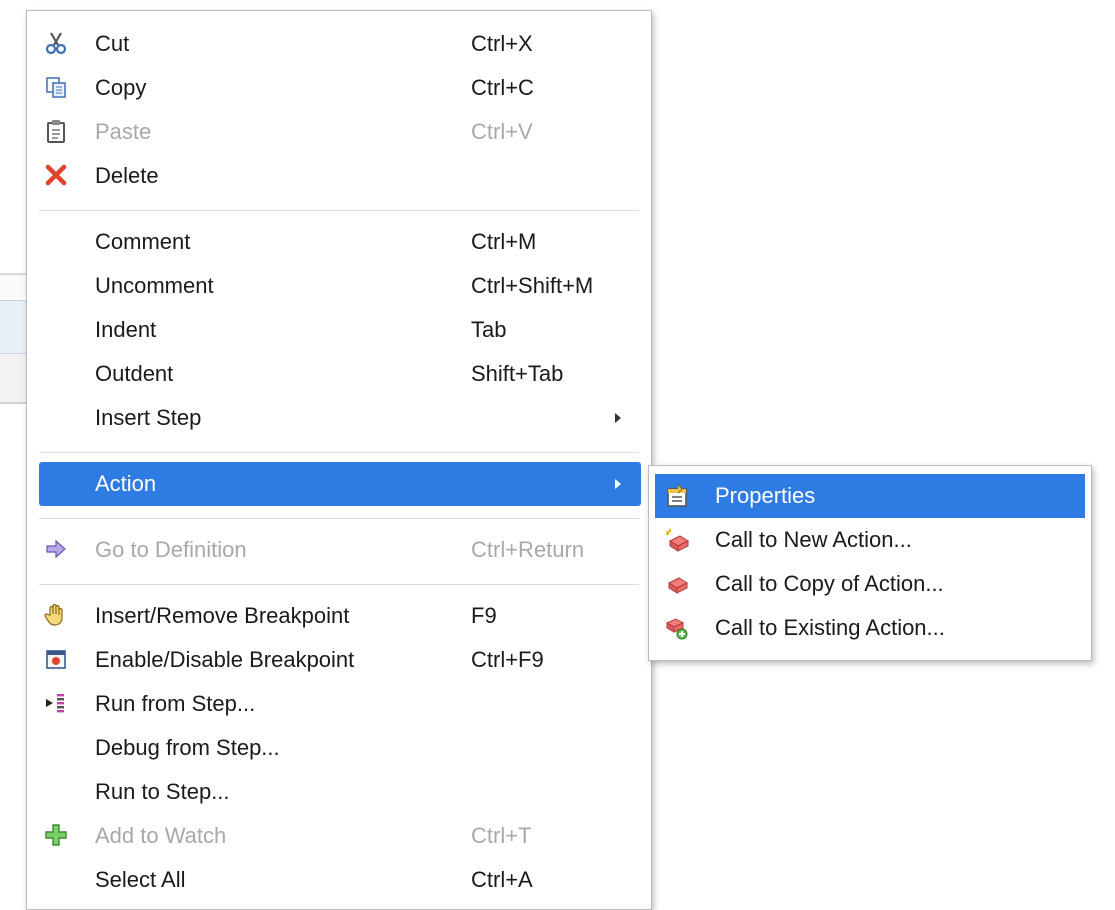 Image resolution: width=1115 pixels, height=910 pixels. I want to click on menu-item-label: Outdent, so click(134, 373).